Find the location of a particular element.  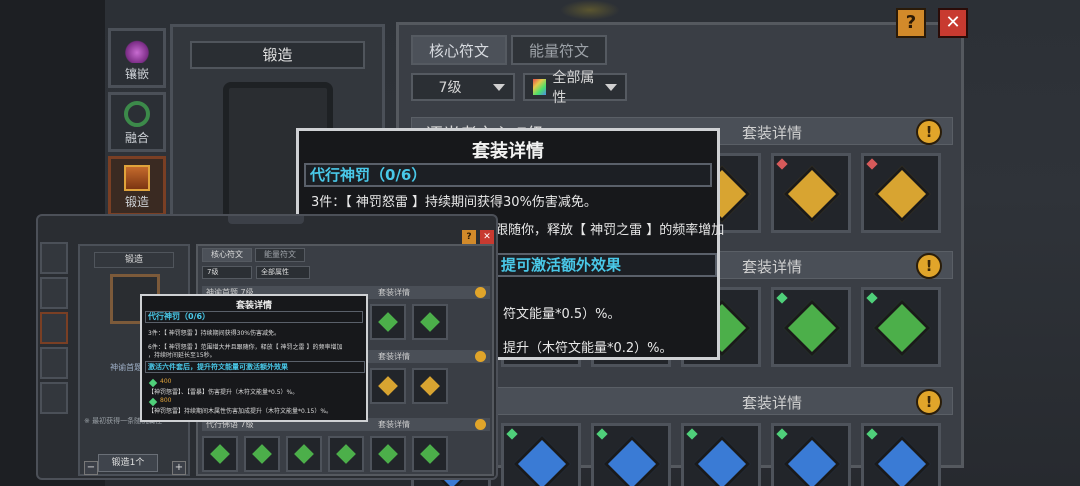

nav-item-fuse: 融合 is located at coordinates (137, 122).